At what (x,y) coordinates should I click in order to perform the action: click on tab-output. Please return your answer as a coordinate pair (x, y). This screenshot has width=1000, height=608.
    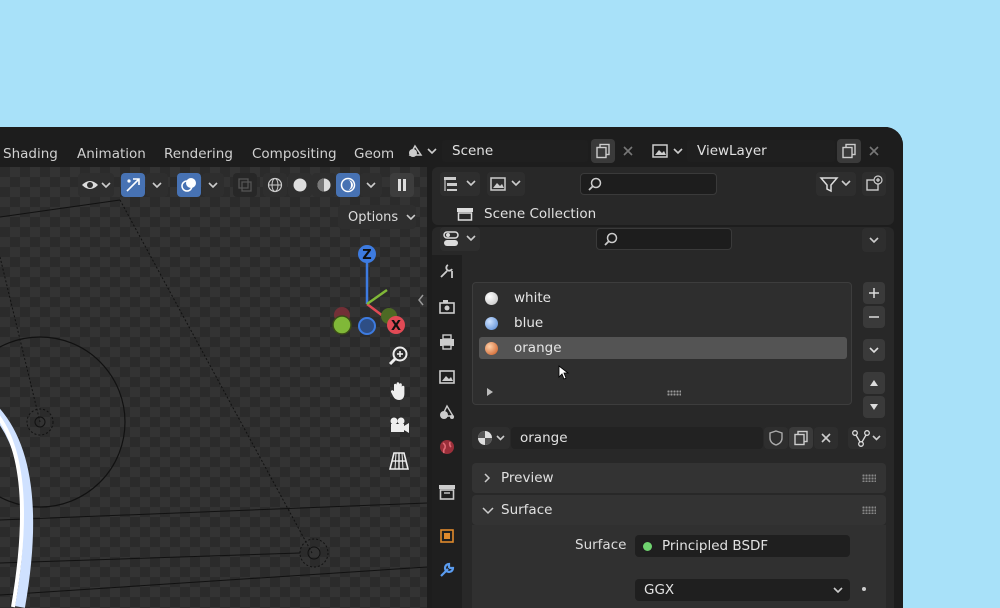
    Looking at the image, I should click on (447, 342).